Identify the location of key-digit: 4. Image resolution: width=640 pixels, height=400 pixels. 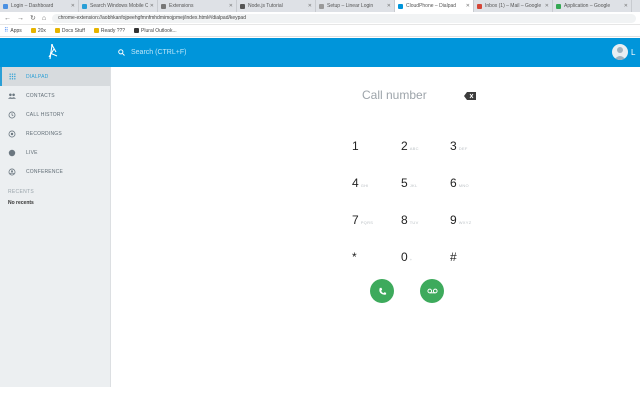
(355, 183).